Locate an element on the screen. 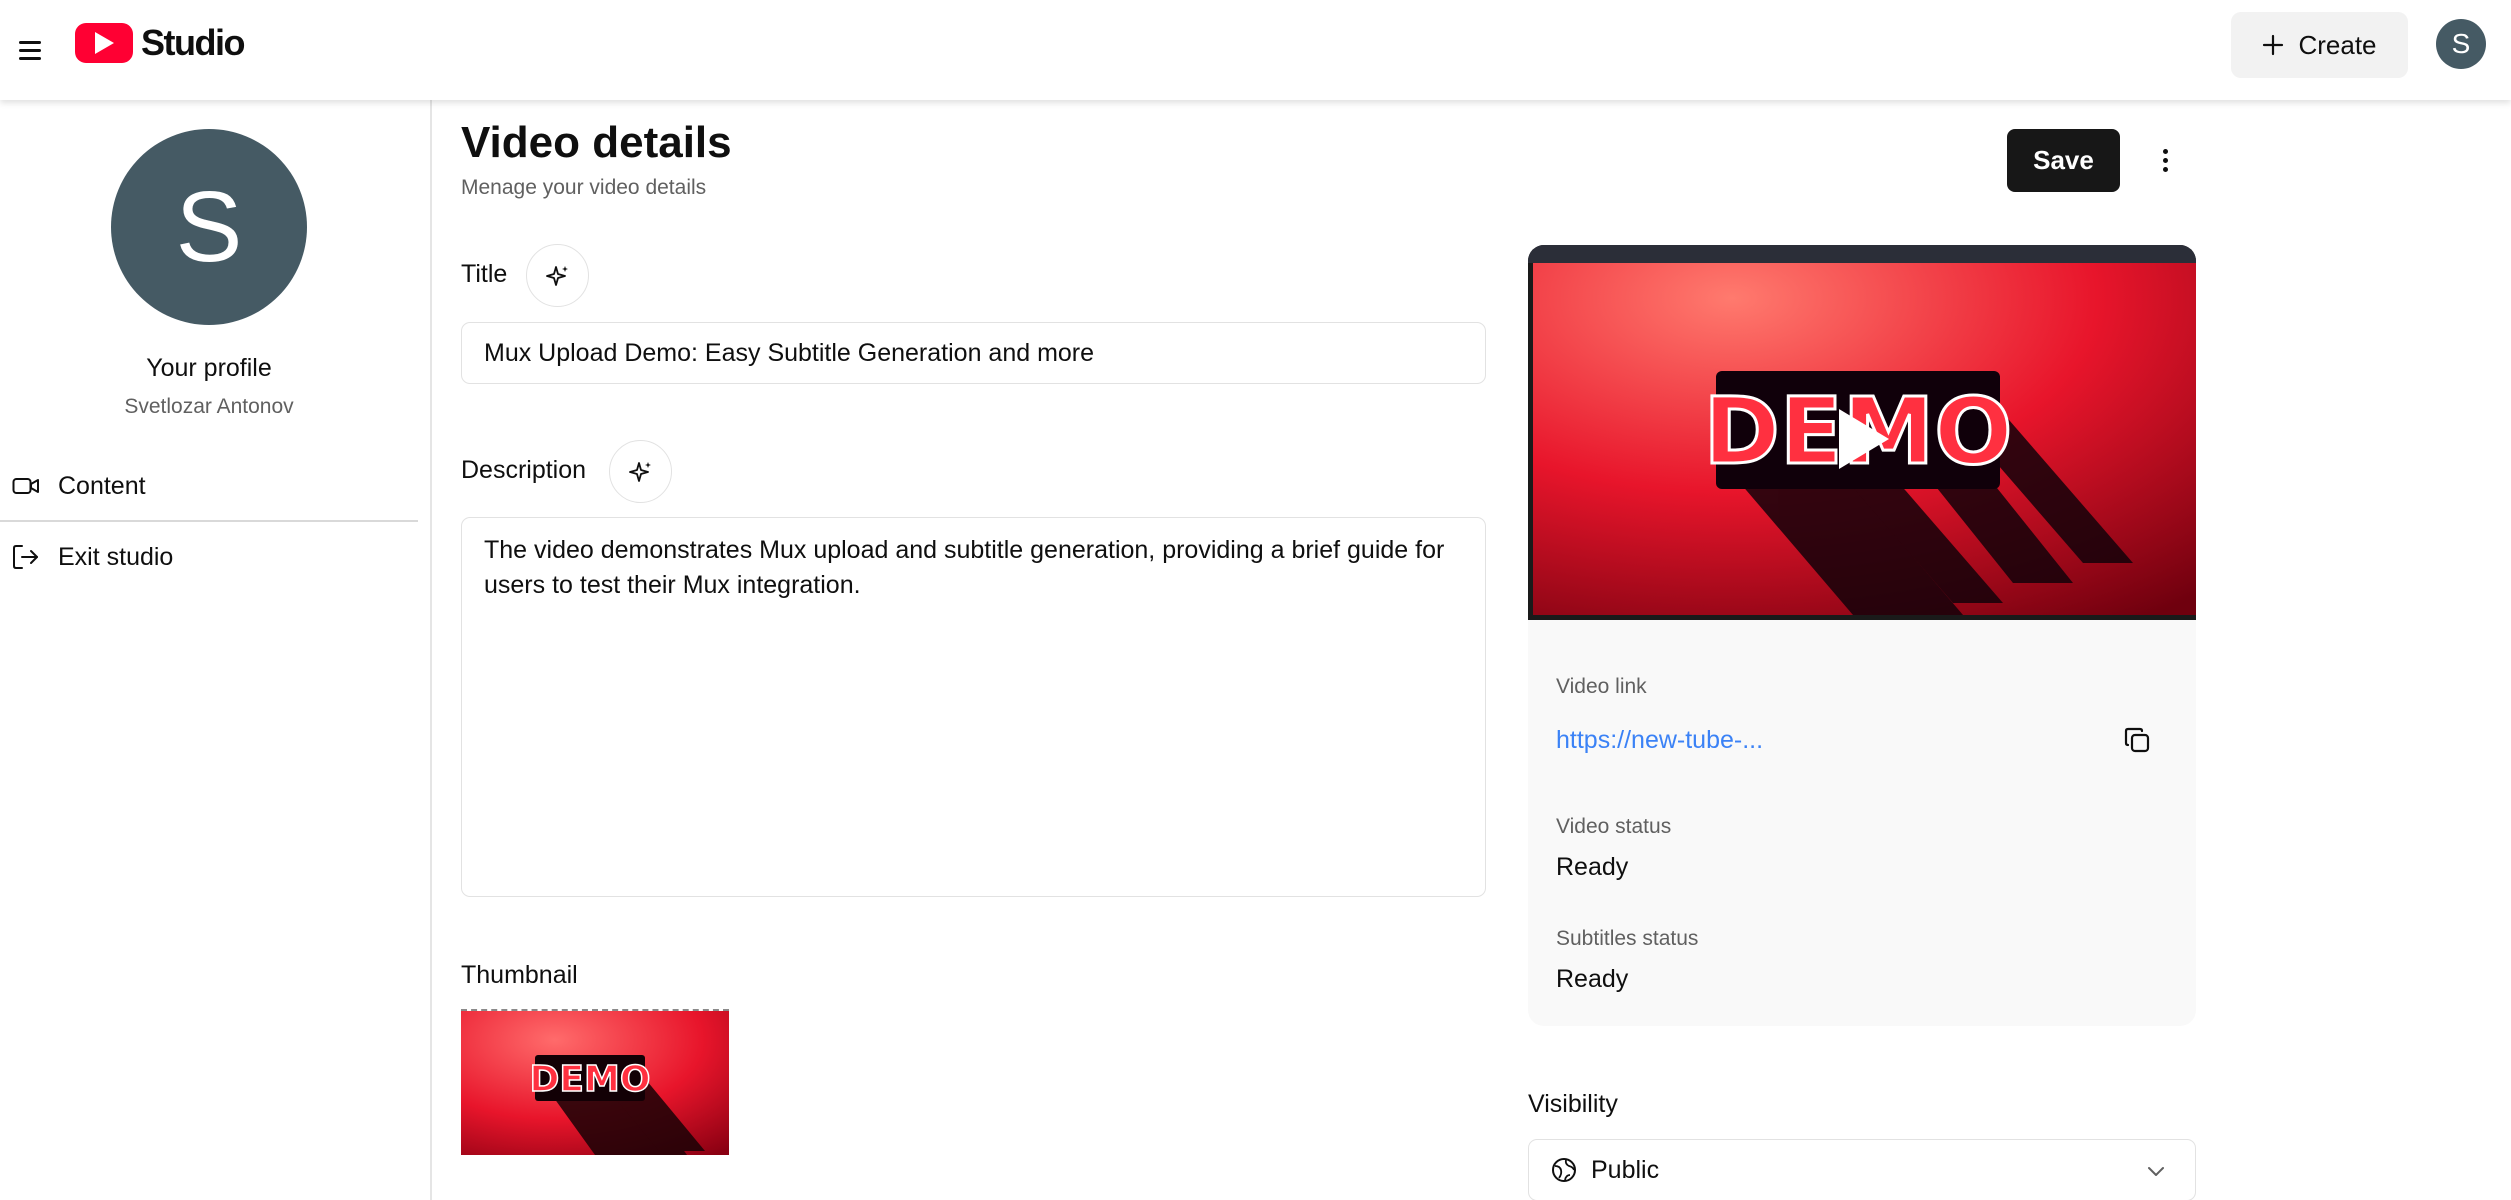  description-label: Description is located at coordinates (524, 470).